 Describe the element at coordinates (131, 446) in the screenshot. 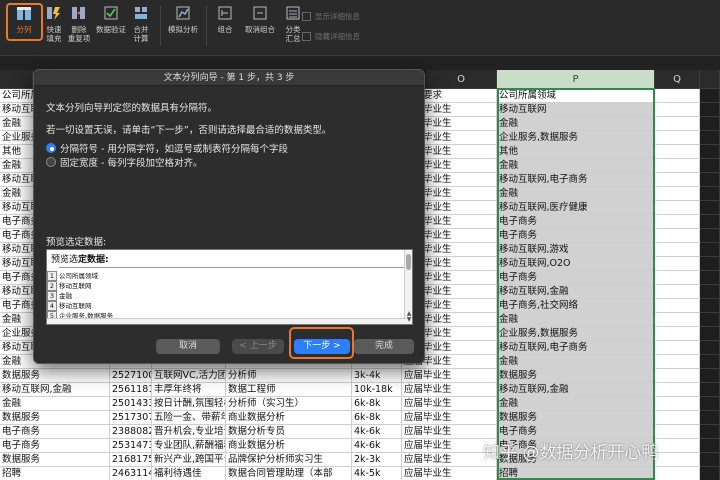

I see `table-cell: 2531473` at that location.